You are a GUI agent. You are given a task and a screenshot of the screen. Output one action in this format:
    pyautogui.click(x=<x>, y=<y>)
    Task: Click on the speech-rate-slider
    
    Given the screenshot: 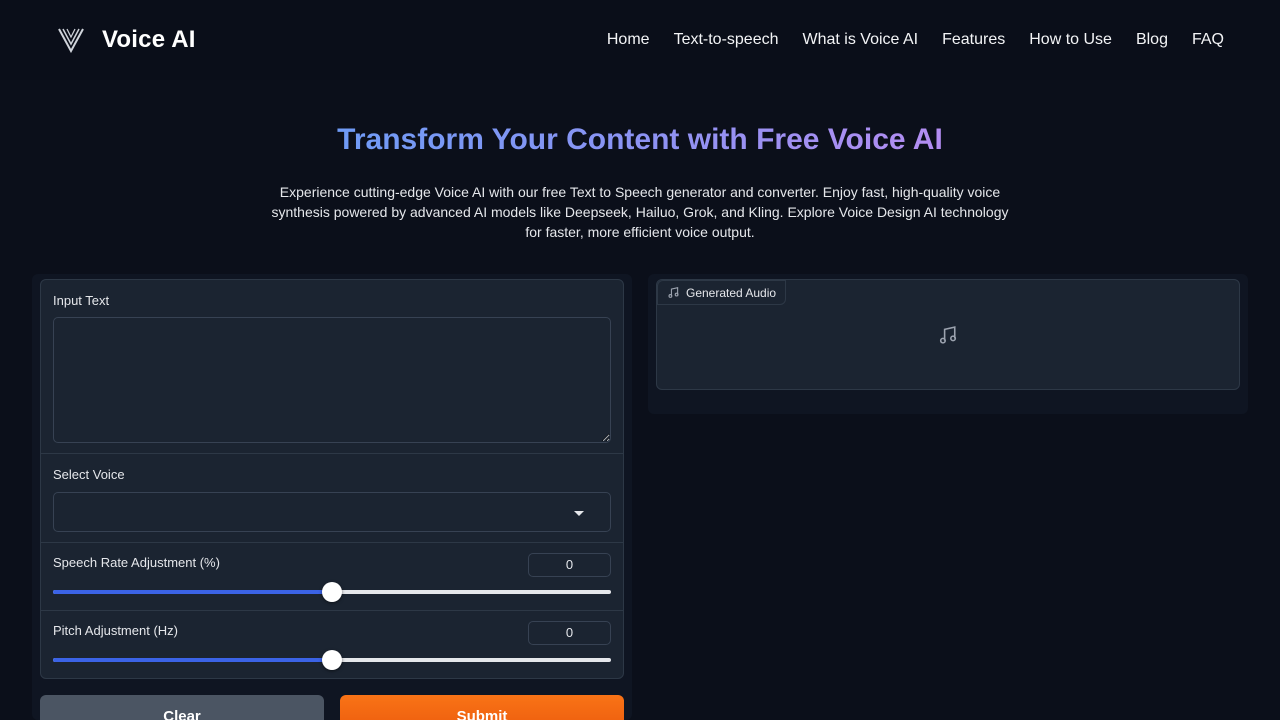 What is the action you would take?
    pyautogui.click(x=332, y=592)
    